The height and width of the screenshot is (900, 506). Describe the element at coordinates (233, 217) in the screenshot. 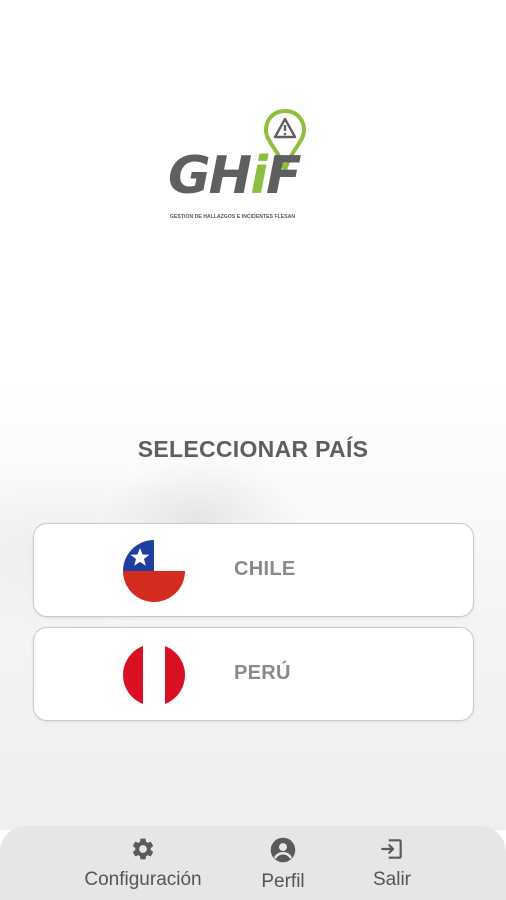

I see `logo-tagline: GESTION DE HALLAZGOS E INCIDENTES FLESAN` at that location.